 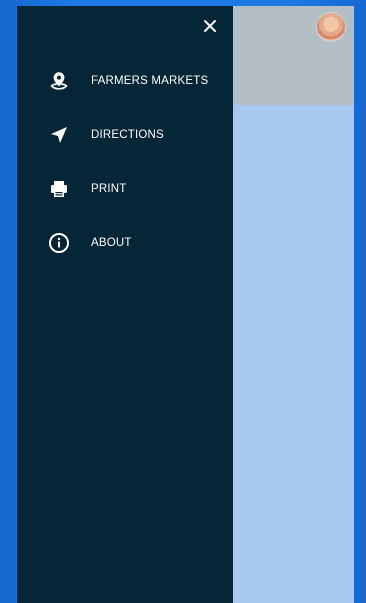 I want to click on map-pin-icon, so click(x=59, y=81).